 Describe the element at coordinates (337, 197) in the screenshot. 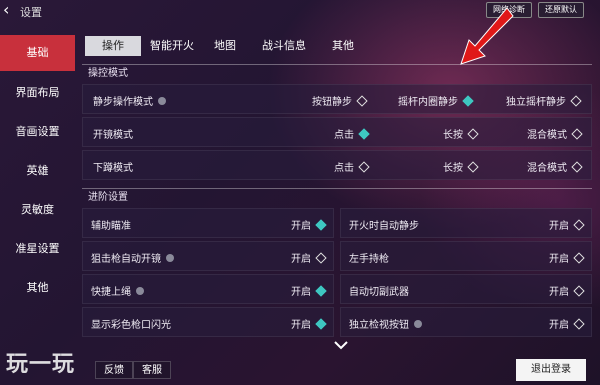

I see `section-title-advanced: 进阶设置` at that location.